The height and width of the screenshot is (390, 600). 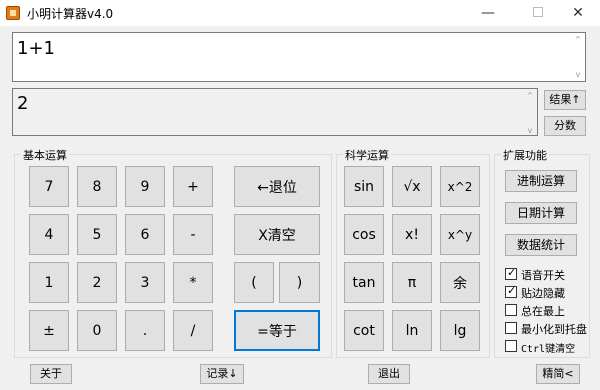 What do you see at coordinates (23, 103) in the screenshot?
I see `result-text: 2` at bounding box center [23, 103].